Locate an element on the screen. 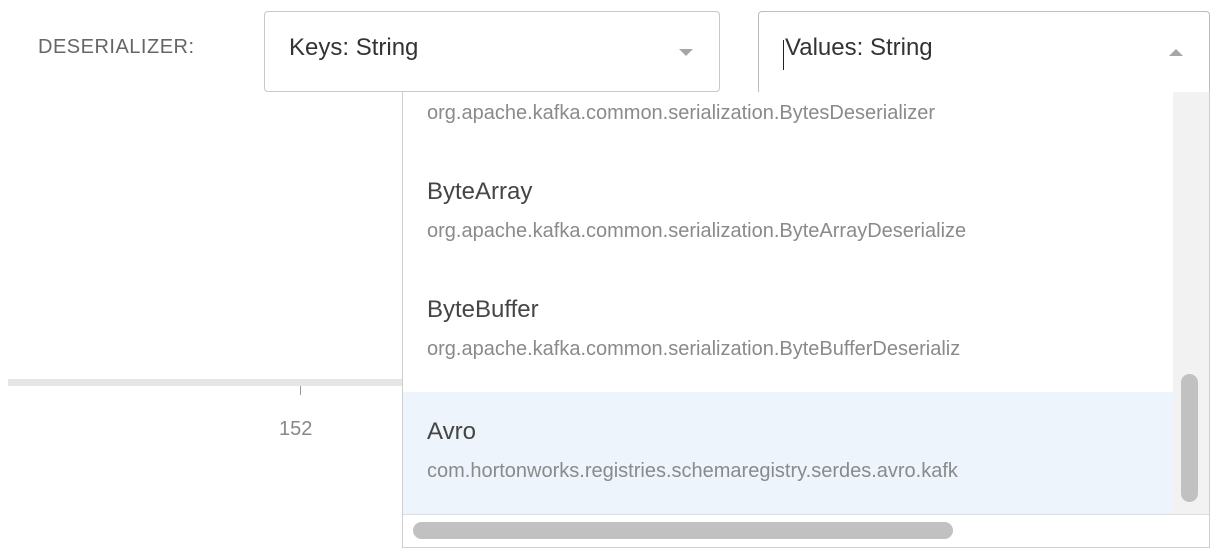 This screenshot has width=1211, height=550. chevron-up-icon is located at coordinates (1176, 52).